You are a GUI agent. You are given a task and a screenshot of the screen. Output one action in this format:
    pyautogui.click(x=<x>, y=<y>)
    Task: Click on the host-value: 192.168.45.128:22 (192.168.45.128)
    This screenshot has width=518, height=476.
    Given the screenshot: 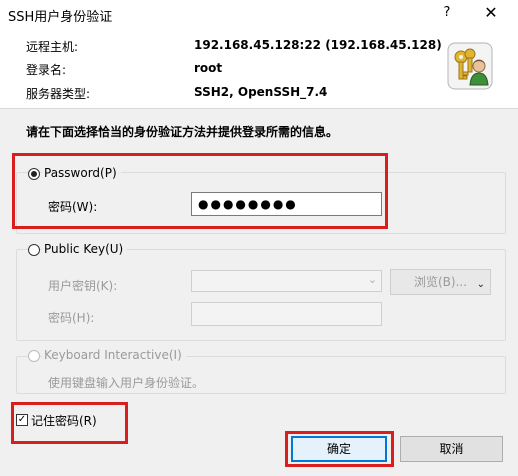 What is the action you would take?
    pyautogui.click(x=318, y=45)
    